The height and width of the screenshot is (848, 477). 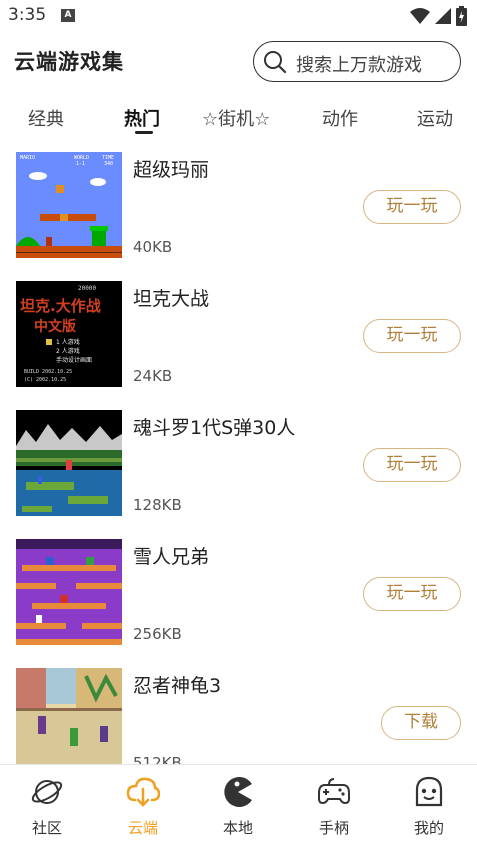 I want to click on gamepad-icon, so click(x=334, y=791).